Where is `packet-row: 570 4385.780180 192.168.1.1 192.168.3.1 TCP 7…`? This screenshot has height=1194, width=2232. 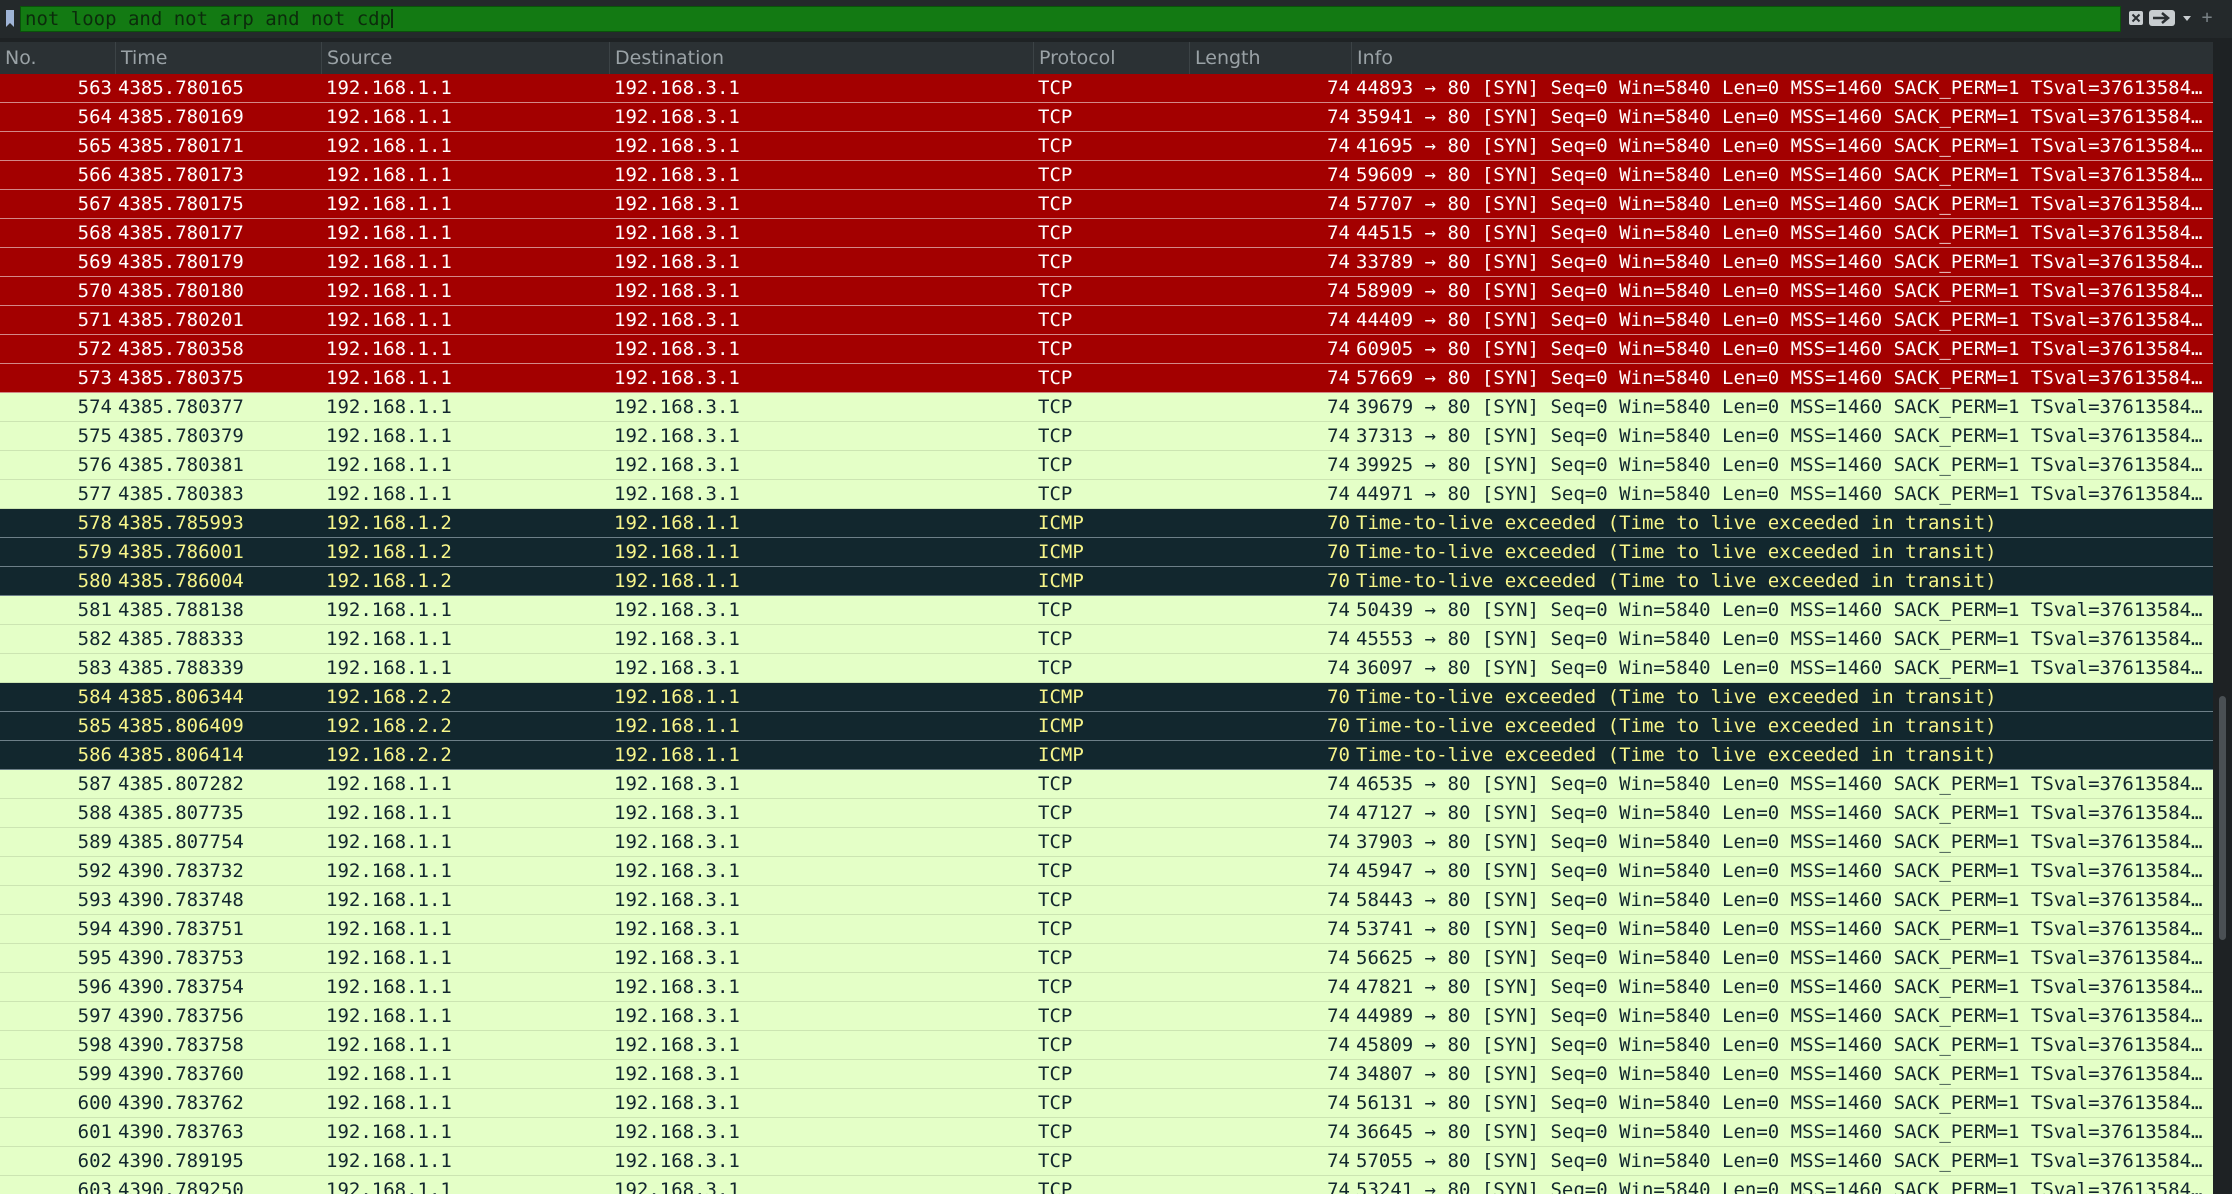
packet-row: 570 4385.780180 192.168.1.1 192.168.3.1 TCP 7… is located at coordinates (1106, 291).